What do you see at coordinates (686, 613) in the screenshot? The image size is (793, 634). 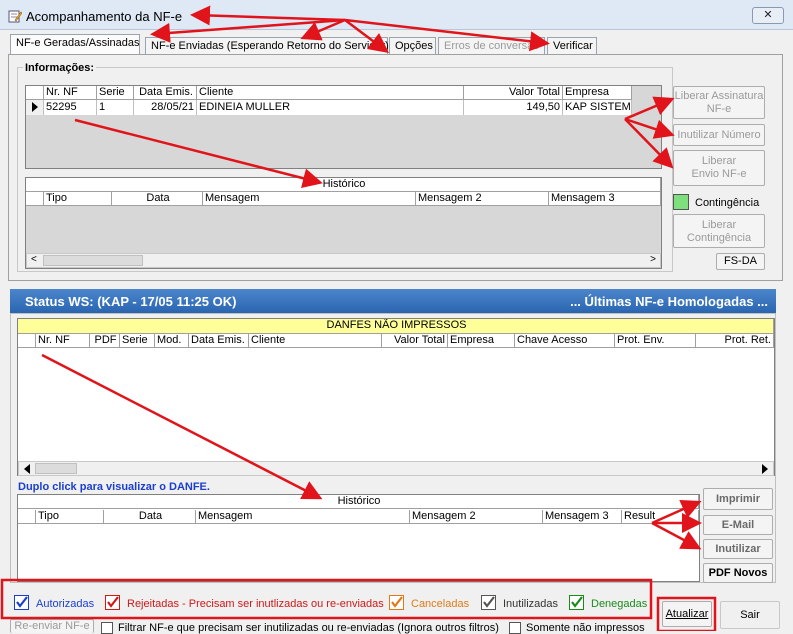 I see `atualizar-highlight-box` at bounding box center [686, 613].